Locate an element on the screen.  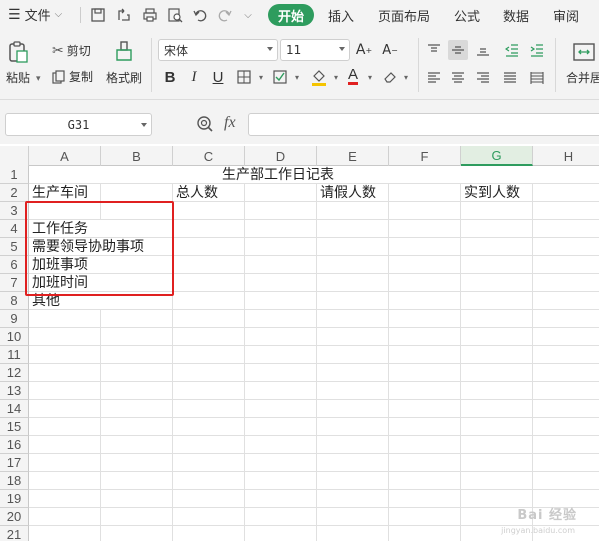
cut-button: ✂ 剪切 is located at coordinates (71, 50).